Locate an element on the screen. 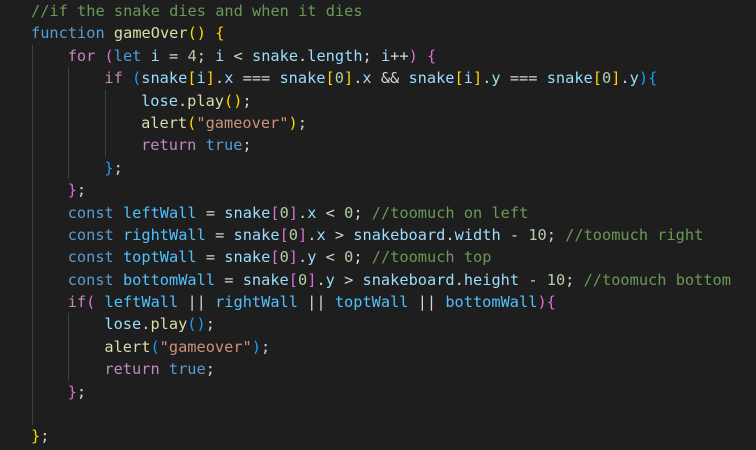 The height and width of the screenshot is (450, 756). code-line: //if the snake dies and when it dies is located at coordinates (393, 11).